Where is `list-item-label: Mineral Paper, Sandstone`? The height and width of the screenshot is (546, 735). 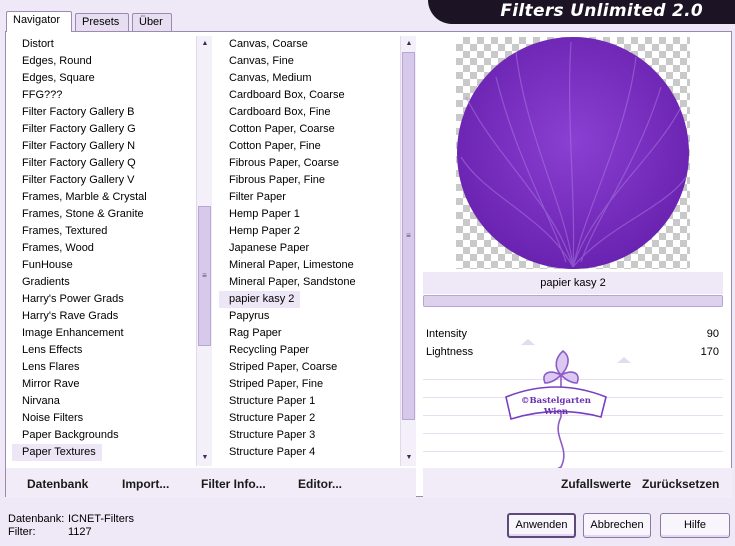
list-item-label: Mineral Paper, Sandstone is located at coordinates (292, 282).